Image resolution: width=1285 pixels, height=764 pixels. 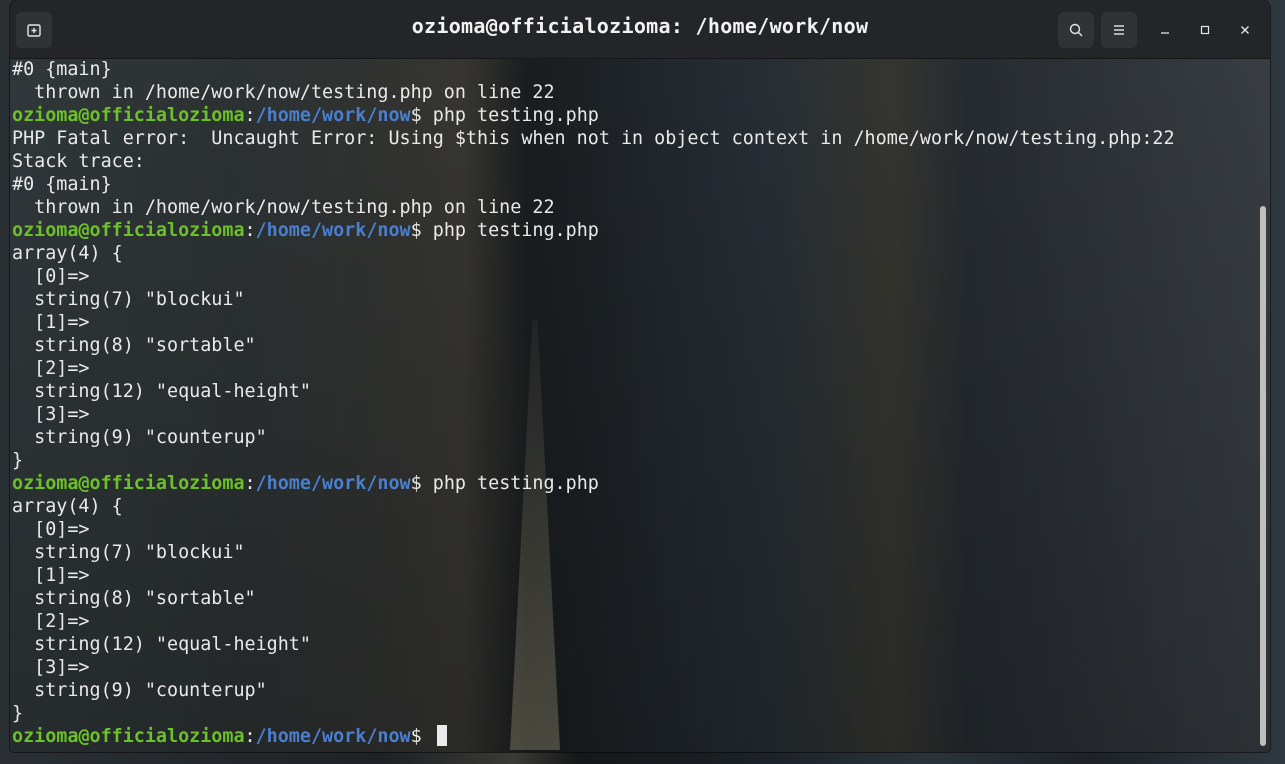 What do you see at coordinates (441, 735) in the screenshot?
I see `text-cursor` at bounding box center [441, 735].